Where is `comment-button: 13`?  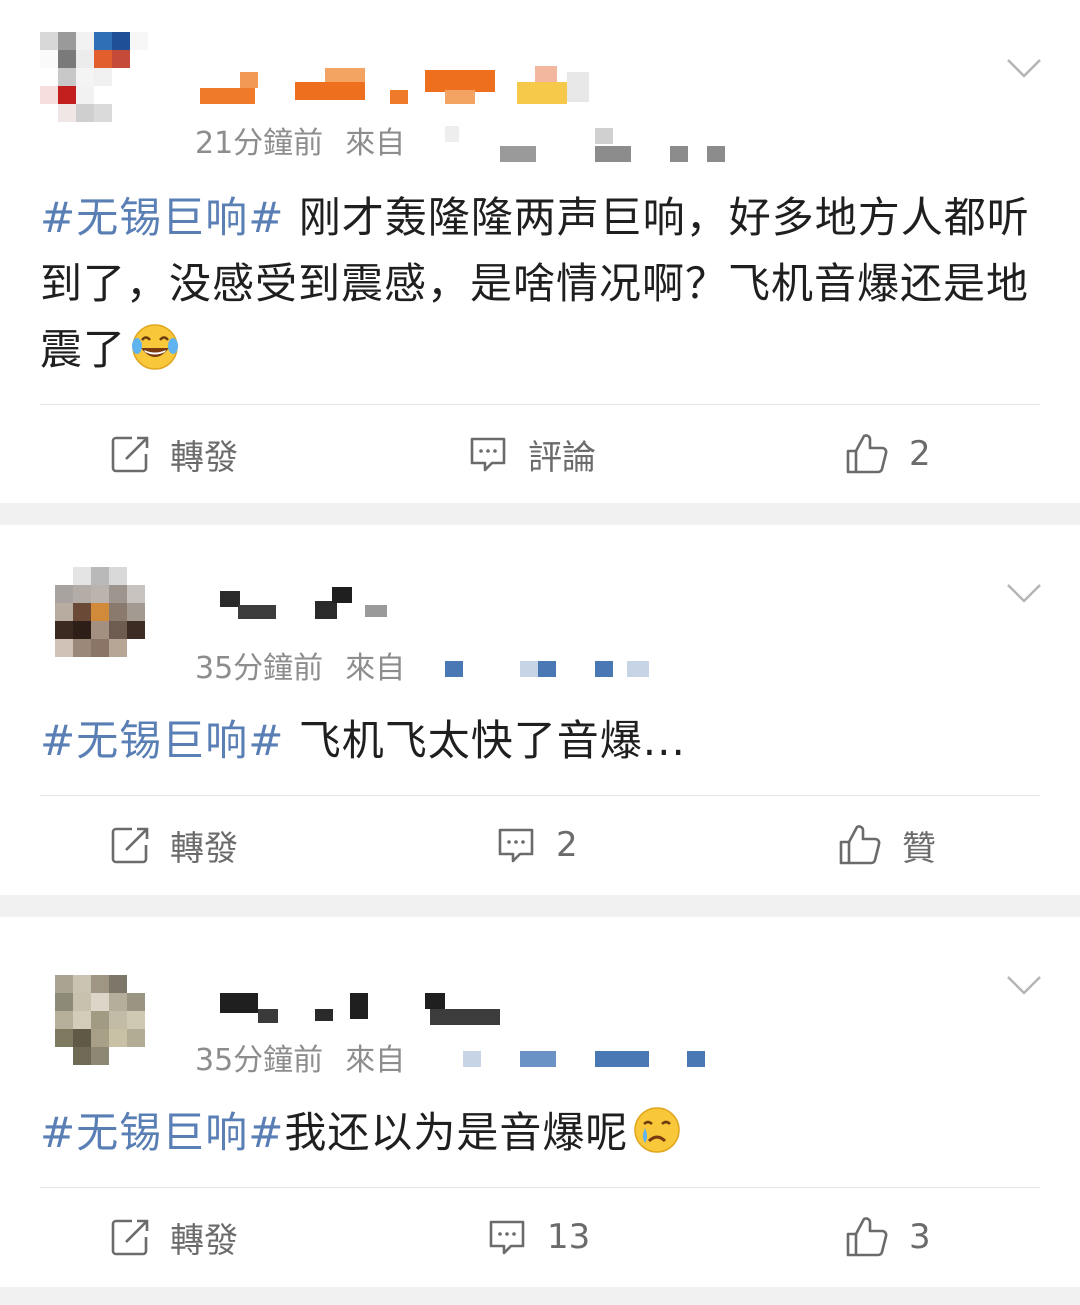 comment-button: 13 is located at coordinates (538, 1237).